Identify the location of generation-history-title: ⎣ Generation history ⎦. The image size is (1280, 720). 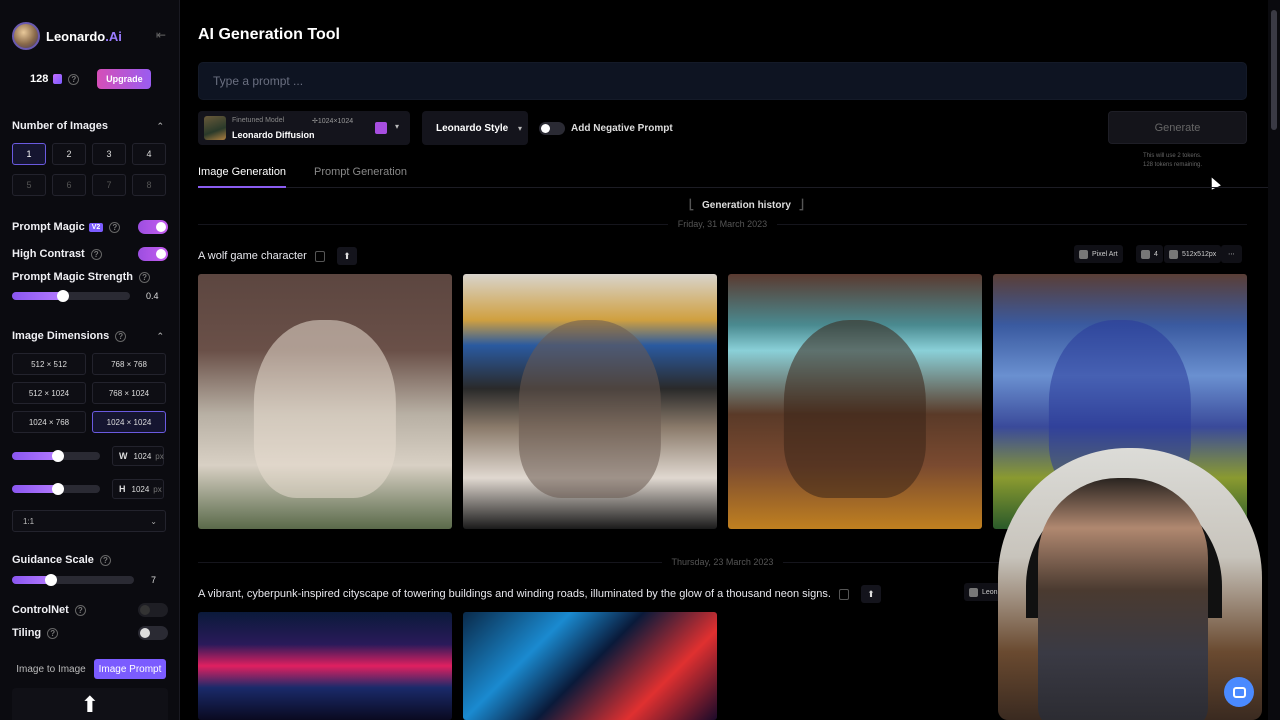
(746, 205).